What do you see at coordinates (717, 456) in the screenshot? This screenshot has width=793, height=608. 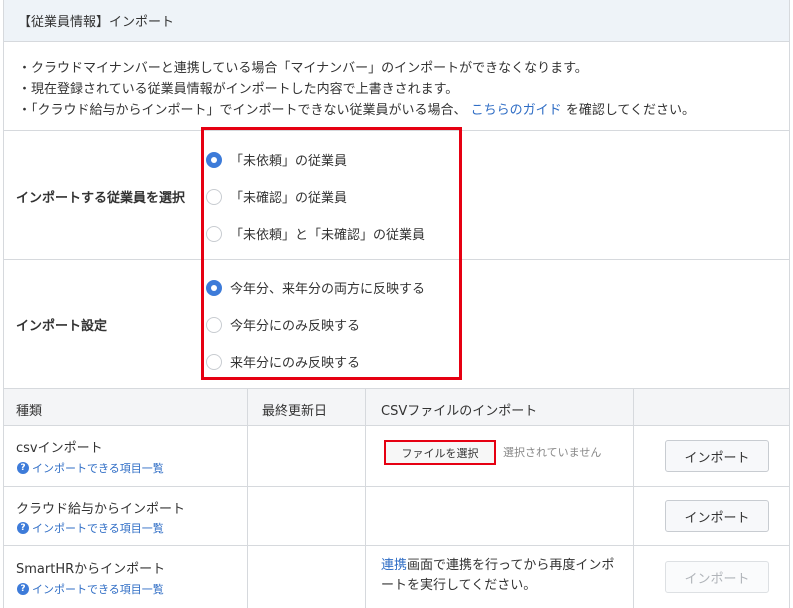 I see `import-button-csv: インポート` at bounding box center [717, 456].